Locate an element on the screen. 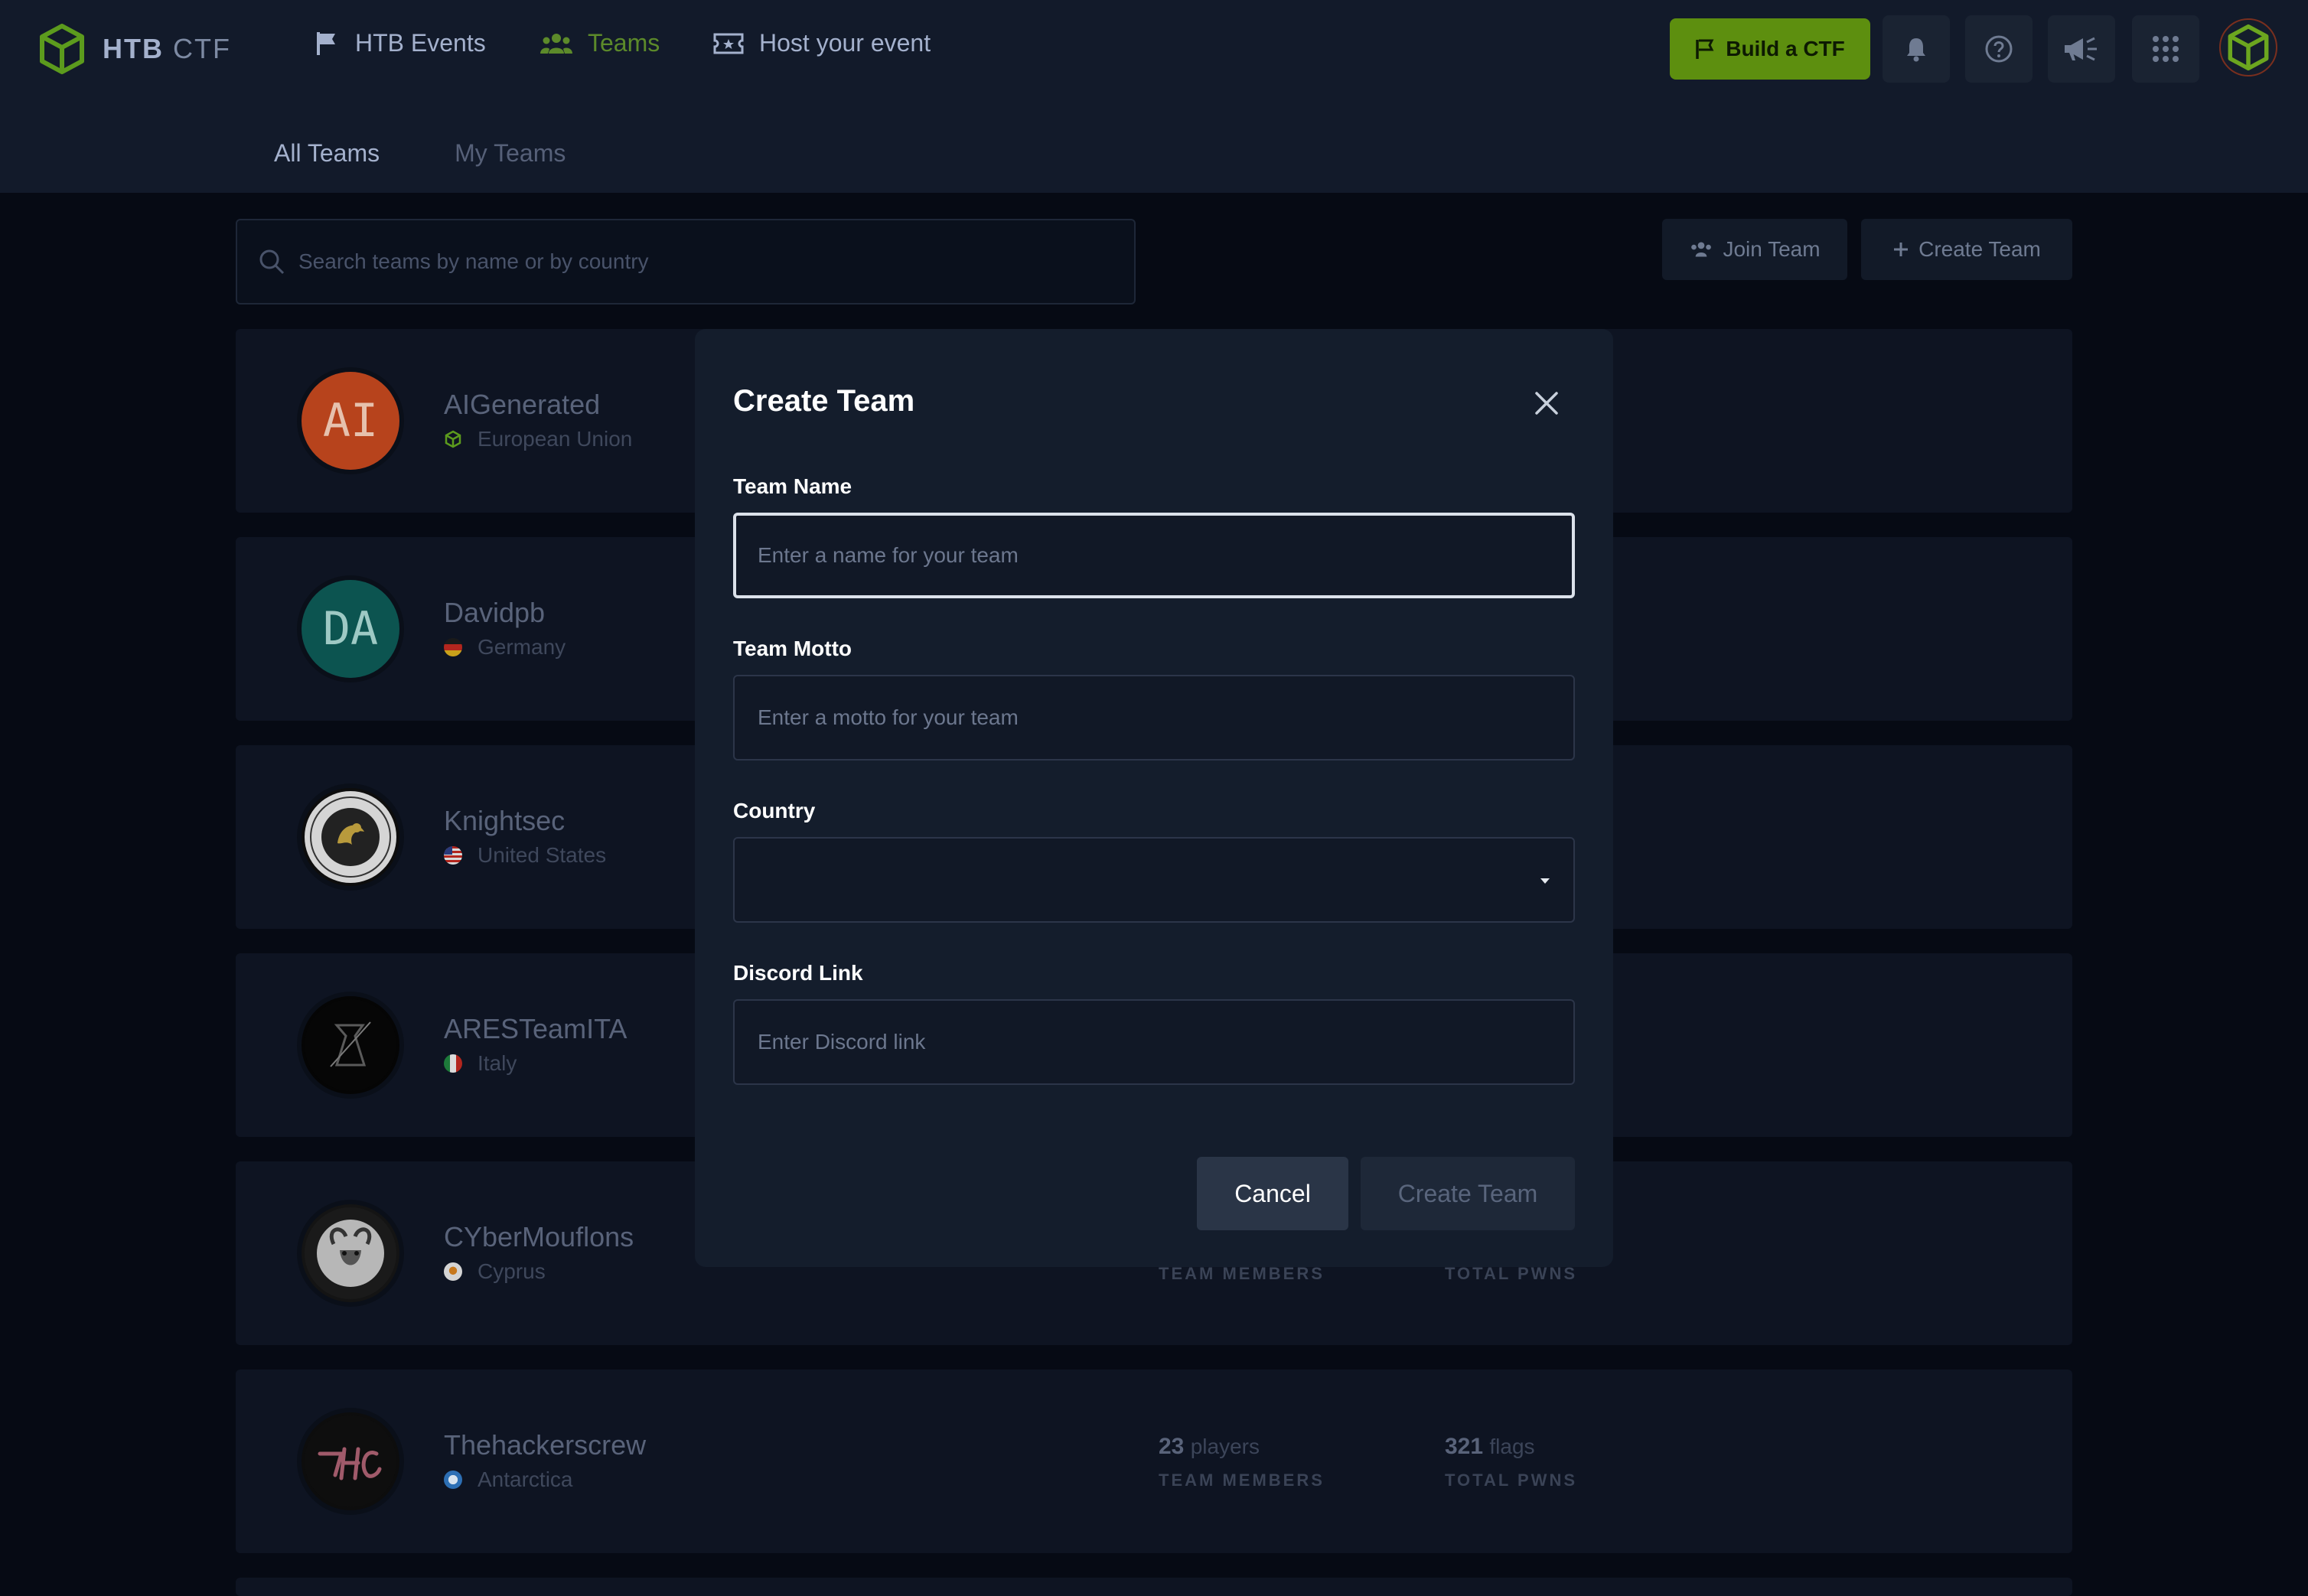 The height and width of the screenshot is (1596, 2308). stat-value: 23 players is located at coordinates (1210, 1446).